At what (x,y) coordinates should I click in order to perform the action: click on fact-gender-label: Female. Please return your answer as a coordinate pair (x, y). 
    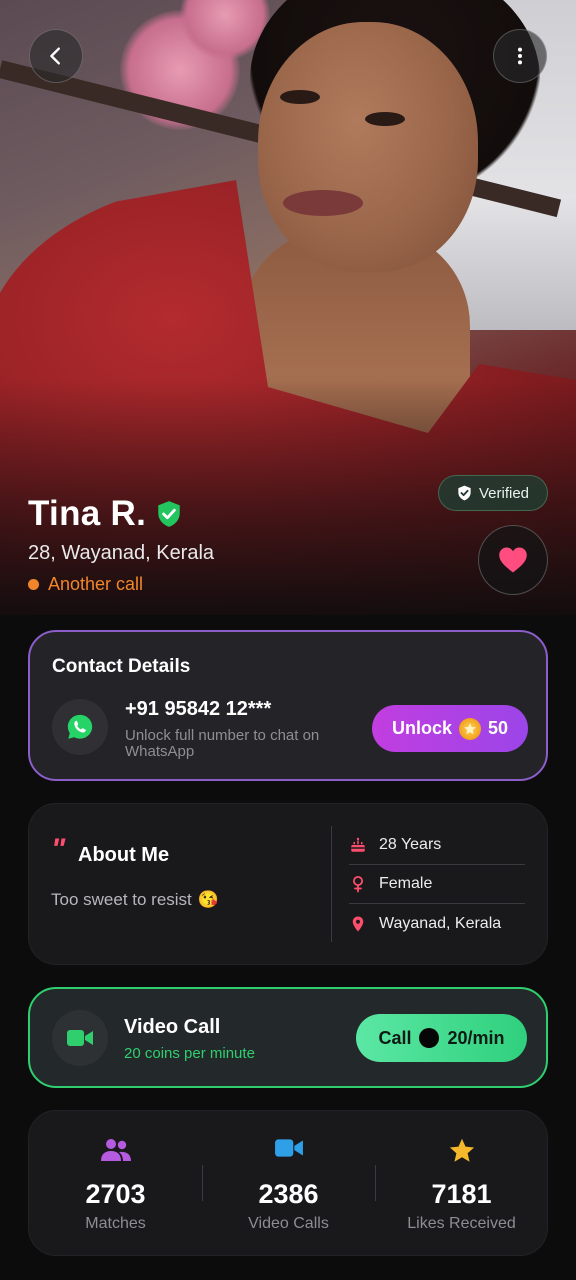
    Looking at the image, I should click on (406, 883).